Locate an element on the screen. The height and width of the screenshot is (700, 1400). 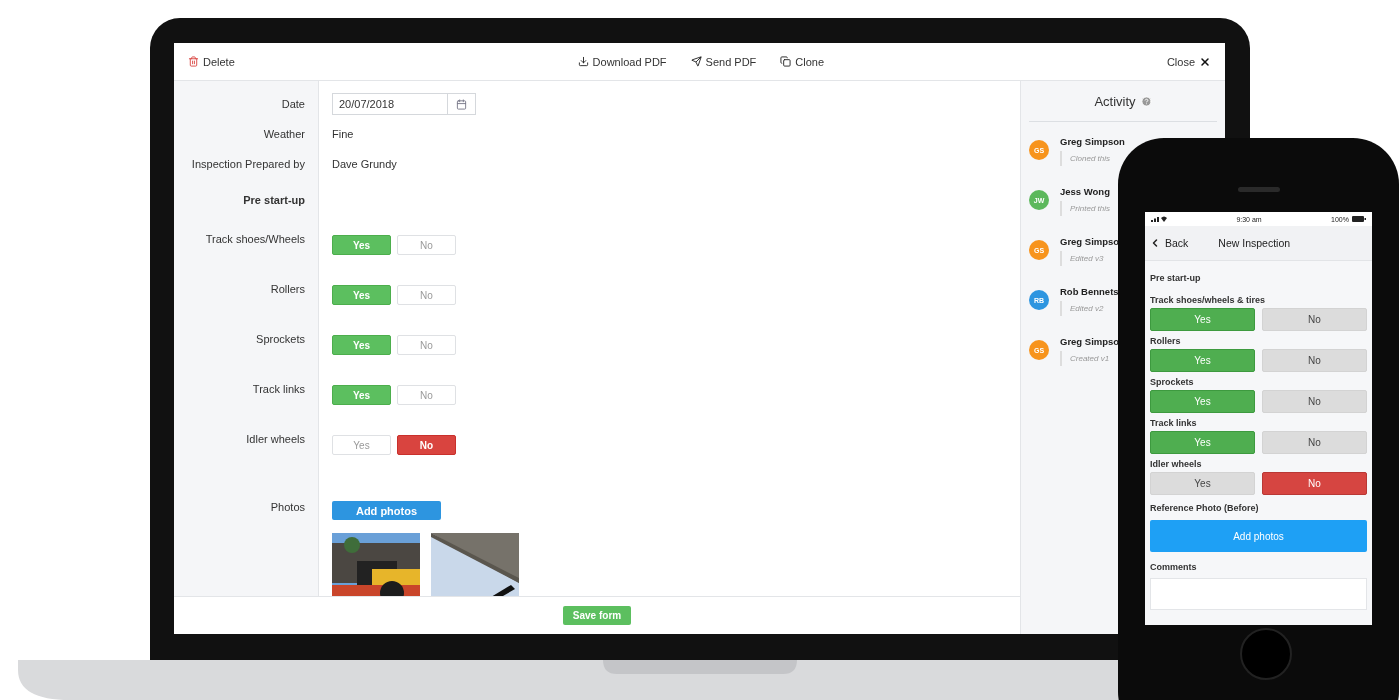
field-label: Idler wheels is located at coordinates (275, 438).